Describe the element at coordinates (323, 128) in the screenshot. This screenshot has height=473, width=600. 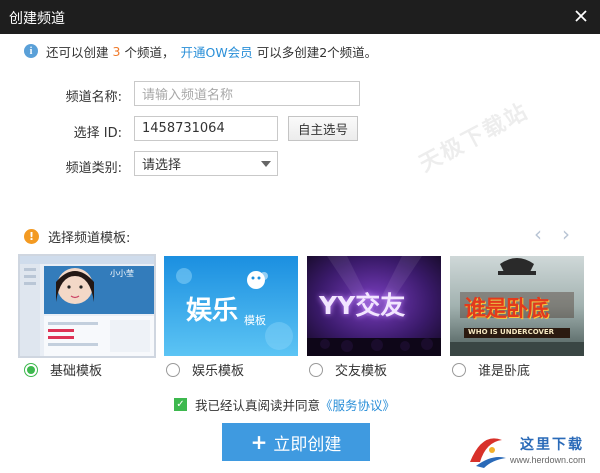
I see `choose-id-button: 自主选号` at that location.